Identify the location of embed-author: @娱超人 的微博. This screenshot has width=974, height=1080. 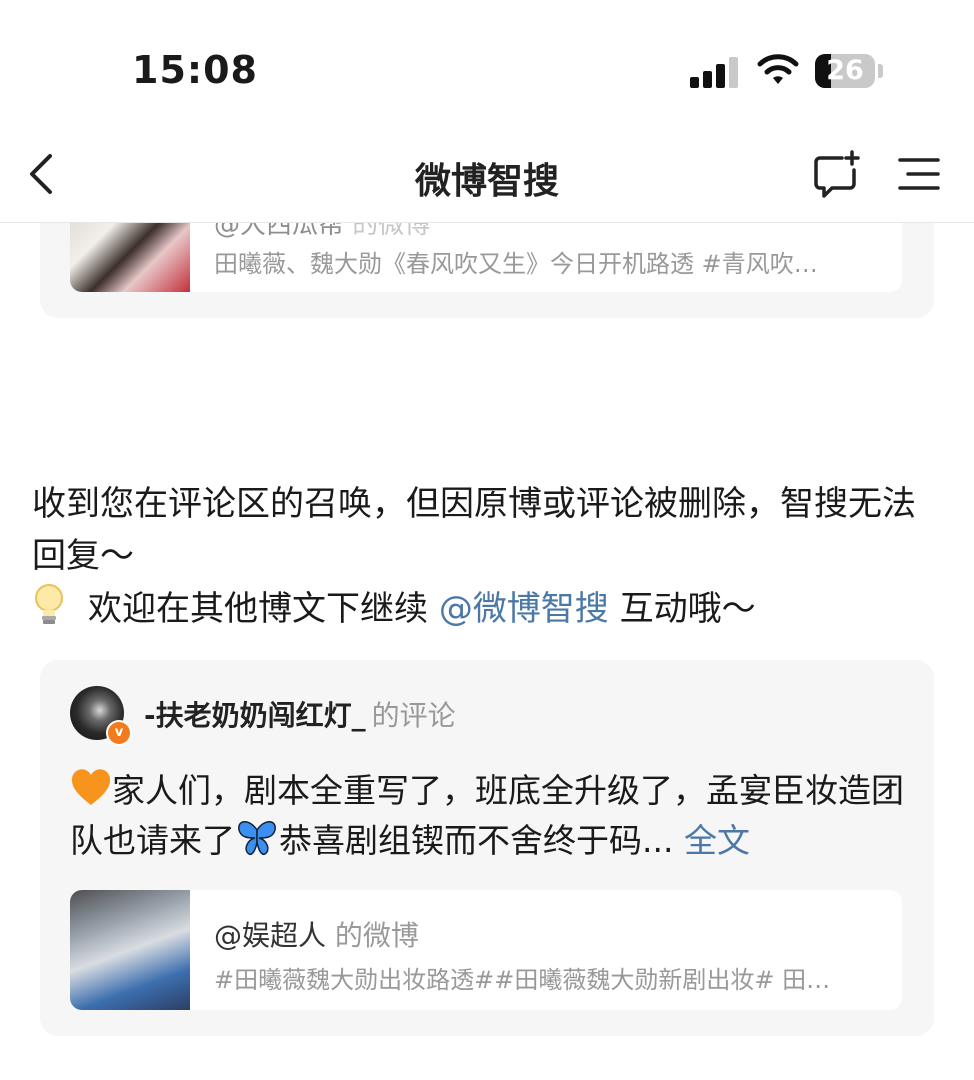
(316, 934).